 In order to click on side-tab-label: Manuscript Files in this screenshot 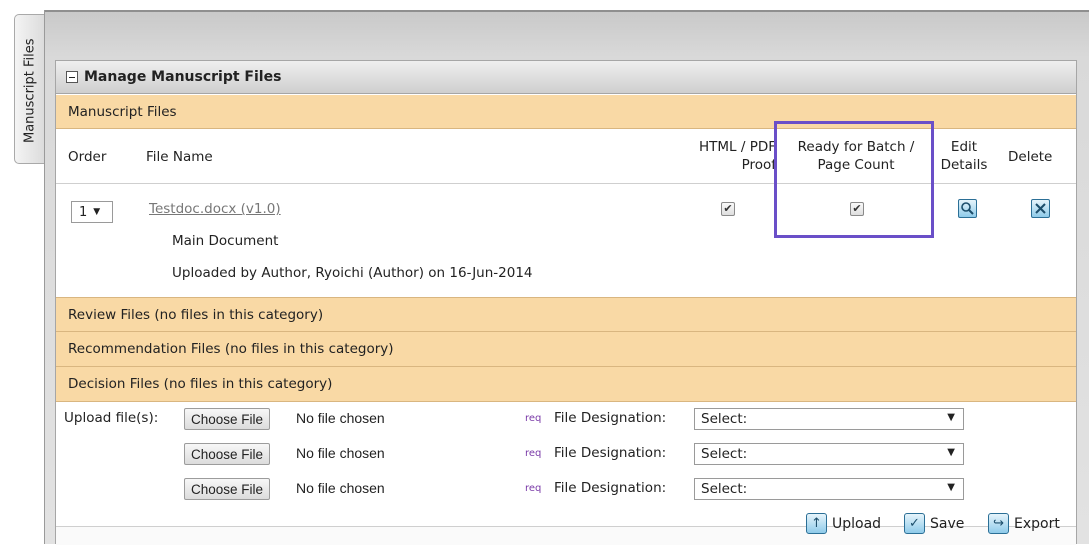, I will do `click(30, 91)`.